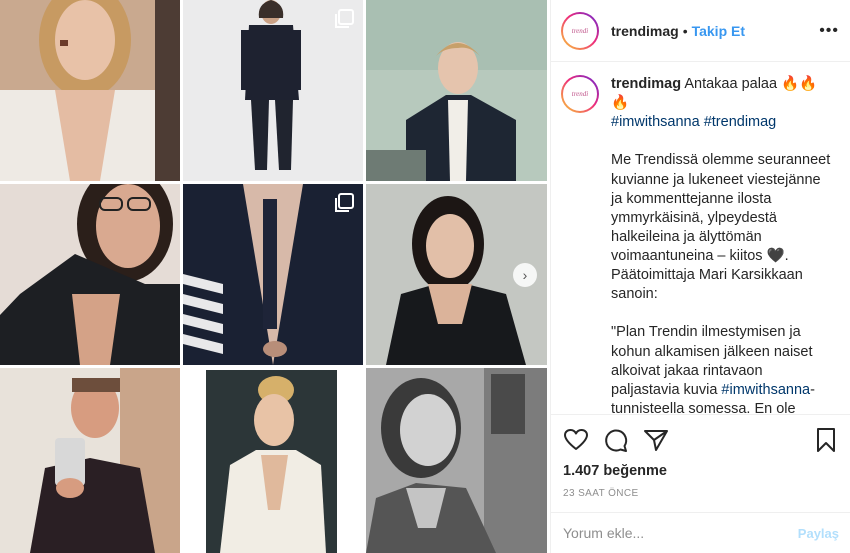 This screenshot has height=553, width=850. What do you see at coordinates (646, 84) in the screenshot?
I see `caption-username: trendimag` at bounding box center [646, 84].